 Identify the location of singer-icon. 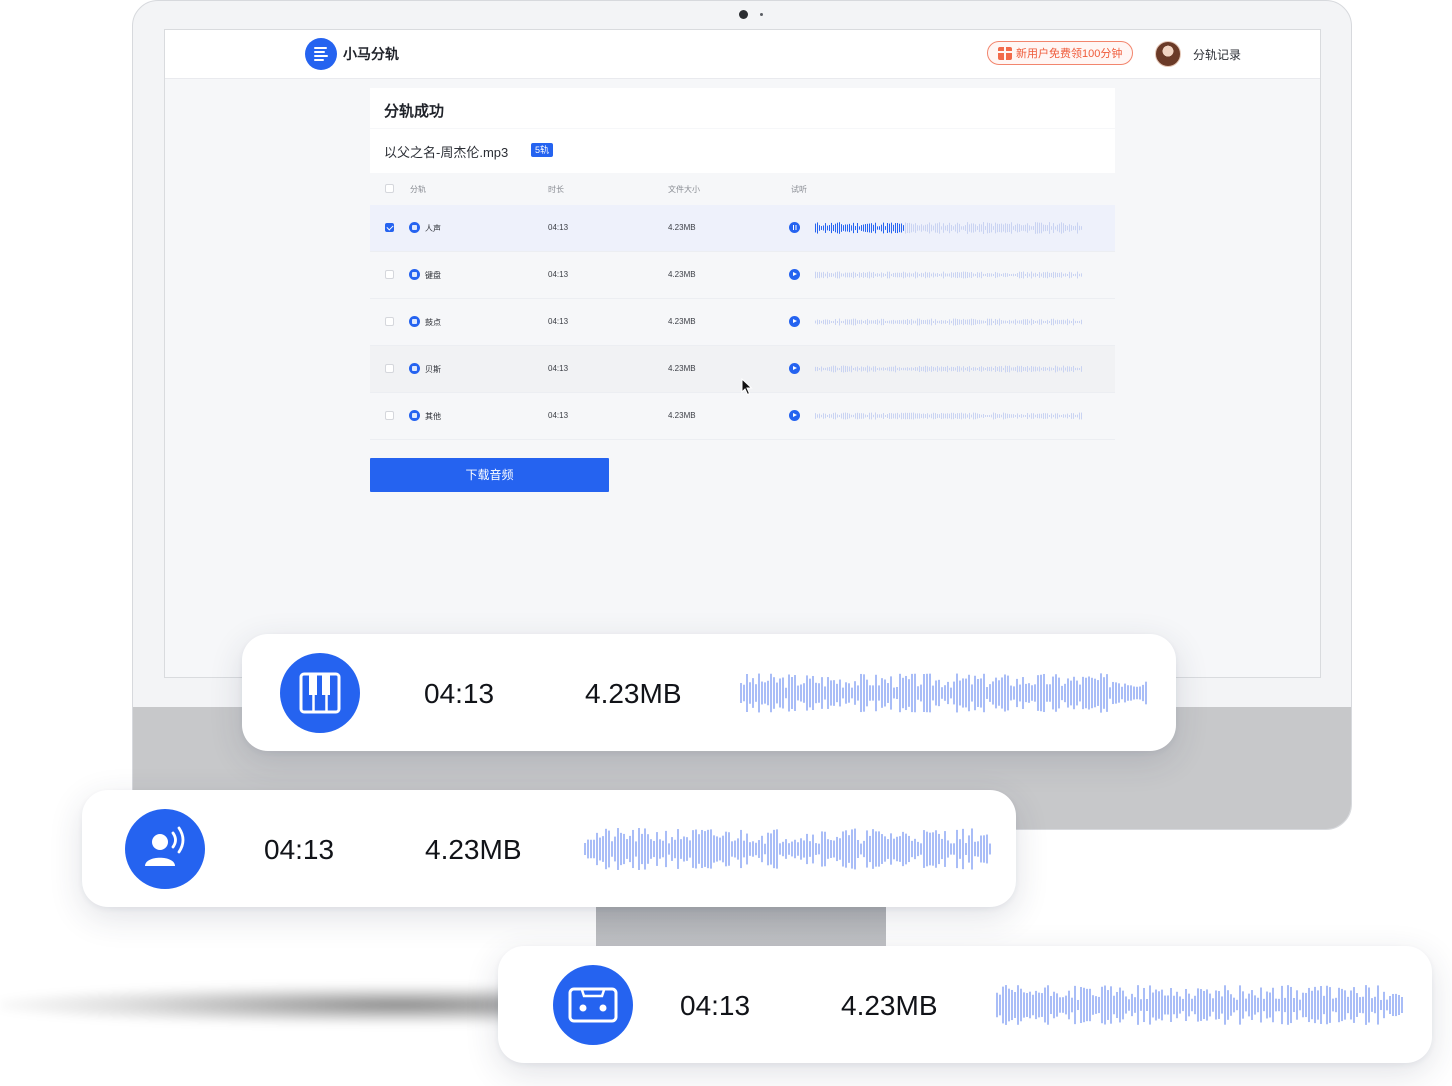
(165, 849).